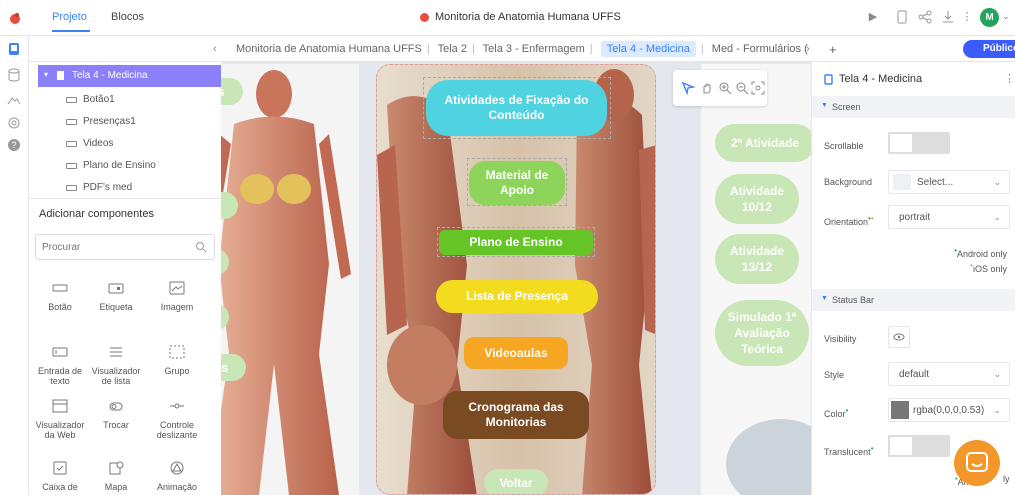  I want to click on scrollable-toggle, so click(919, 143).